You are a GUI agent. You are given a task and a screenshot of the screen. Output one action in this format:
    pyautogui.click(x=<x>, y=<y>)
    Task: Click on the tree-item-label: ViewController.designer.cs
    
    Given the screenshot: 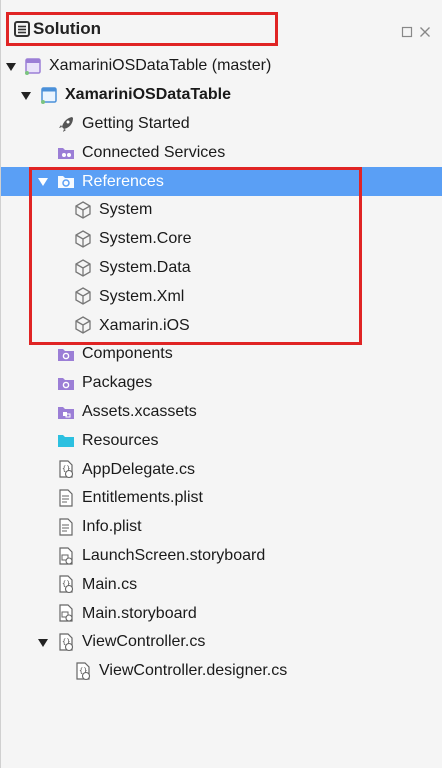 What is the action you would take?
    pyautogui.click(x=193, y=671)
    